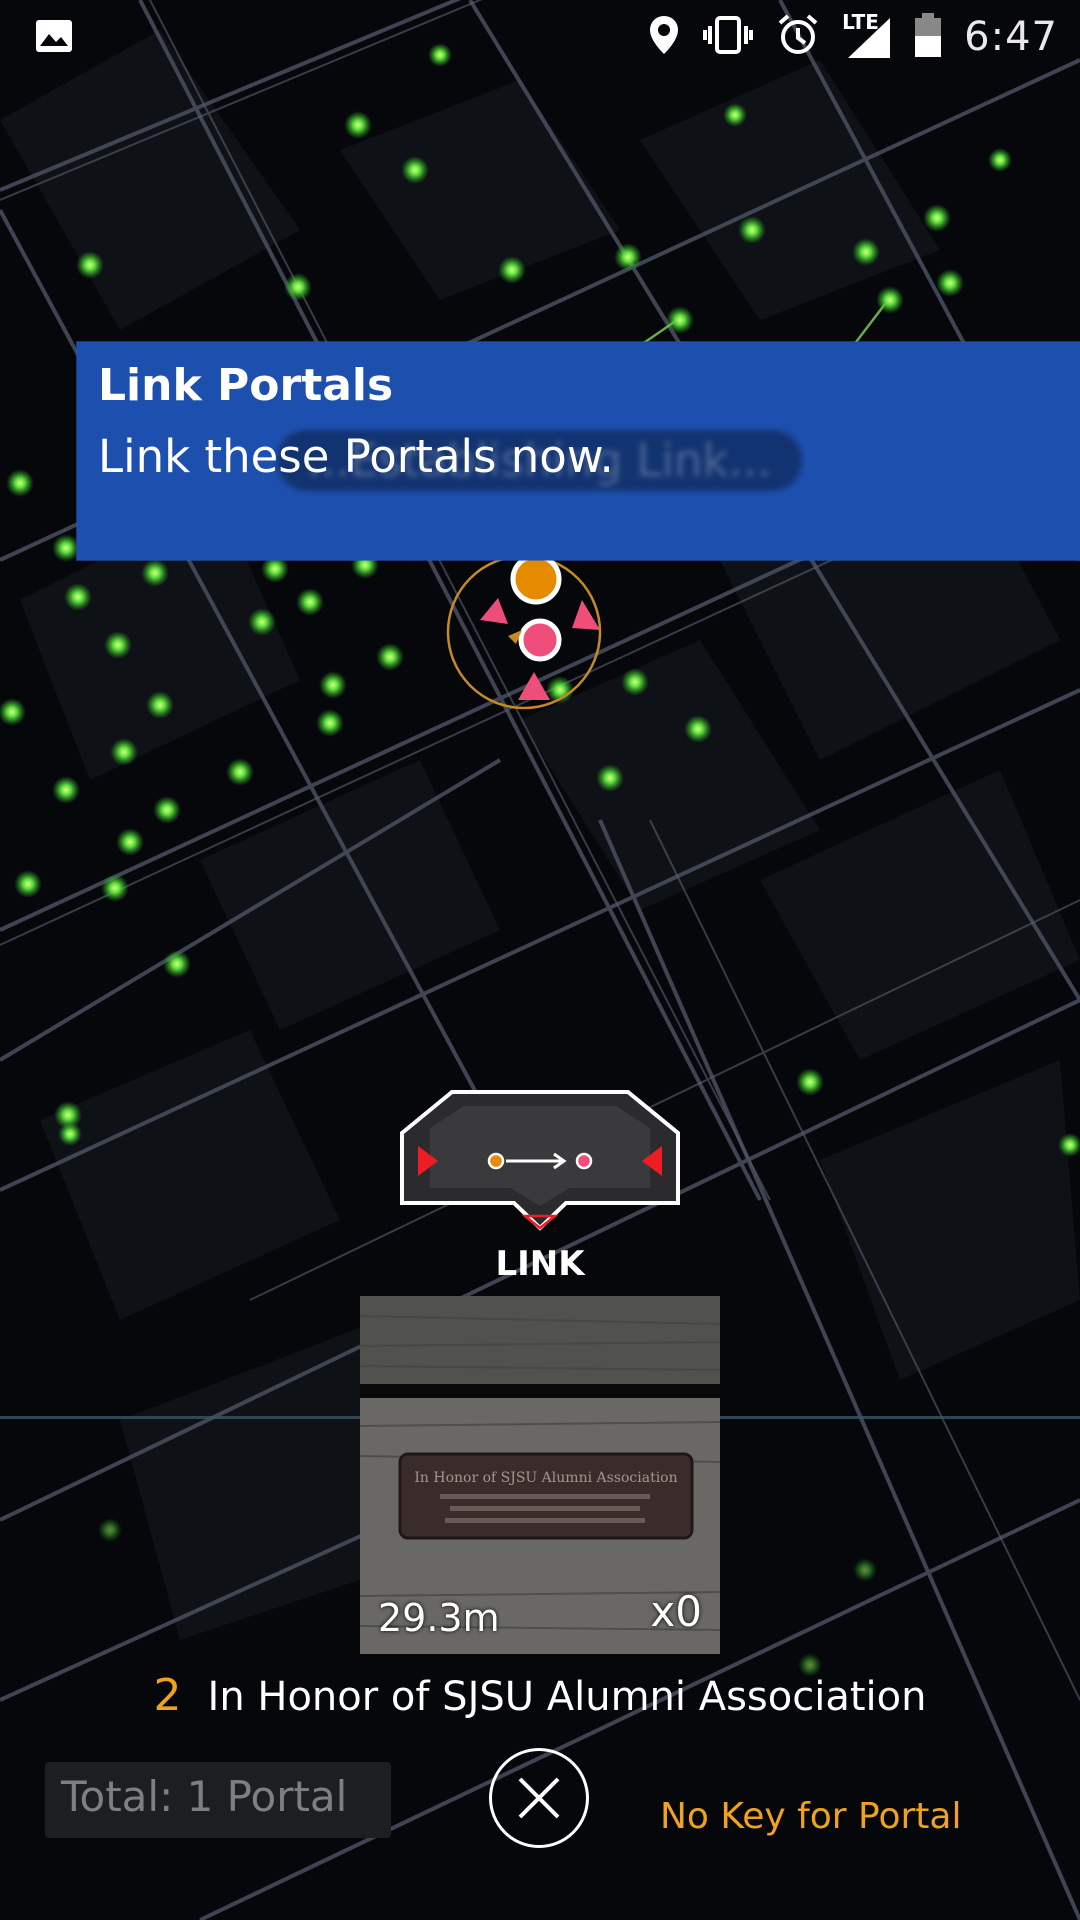  I want to click on close-button, so click(539, 1798).